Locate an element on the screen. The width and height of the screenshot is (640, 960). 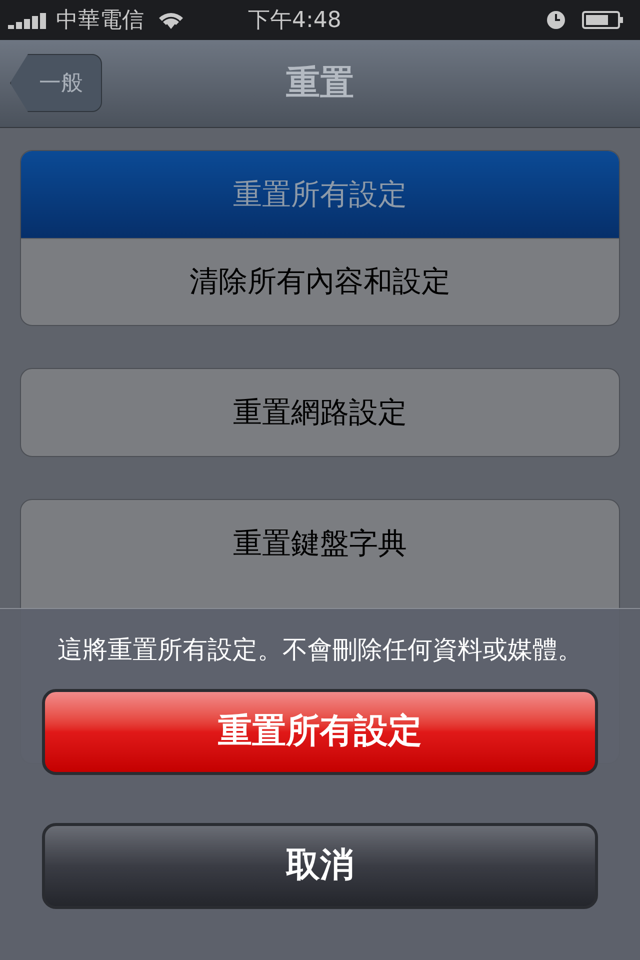
battery-icon is located at coordinates (603, 20).